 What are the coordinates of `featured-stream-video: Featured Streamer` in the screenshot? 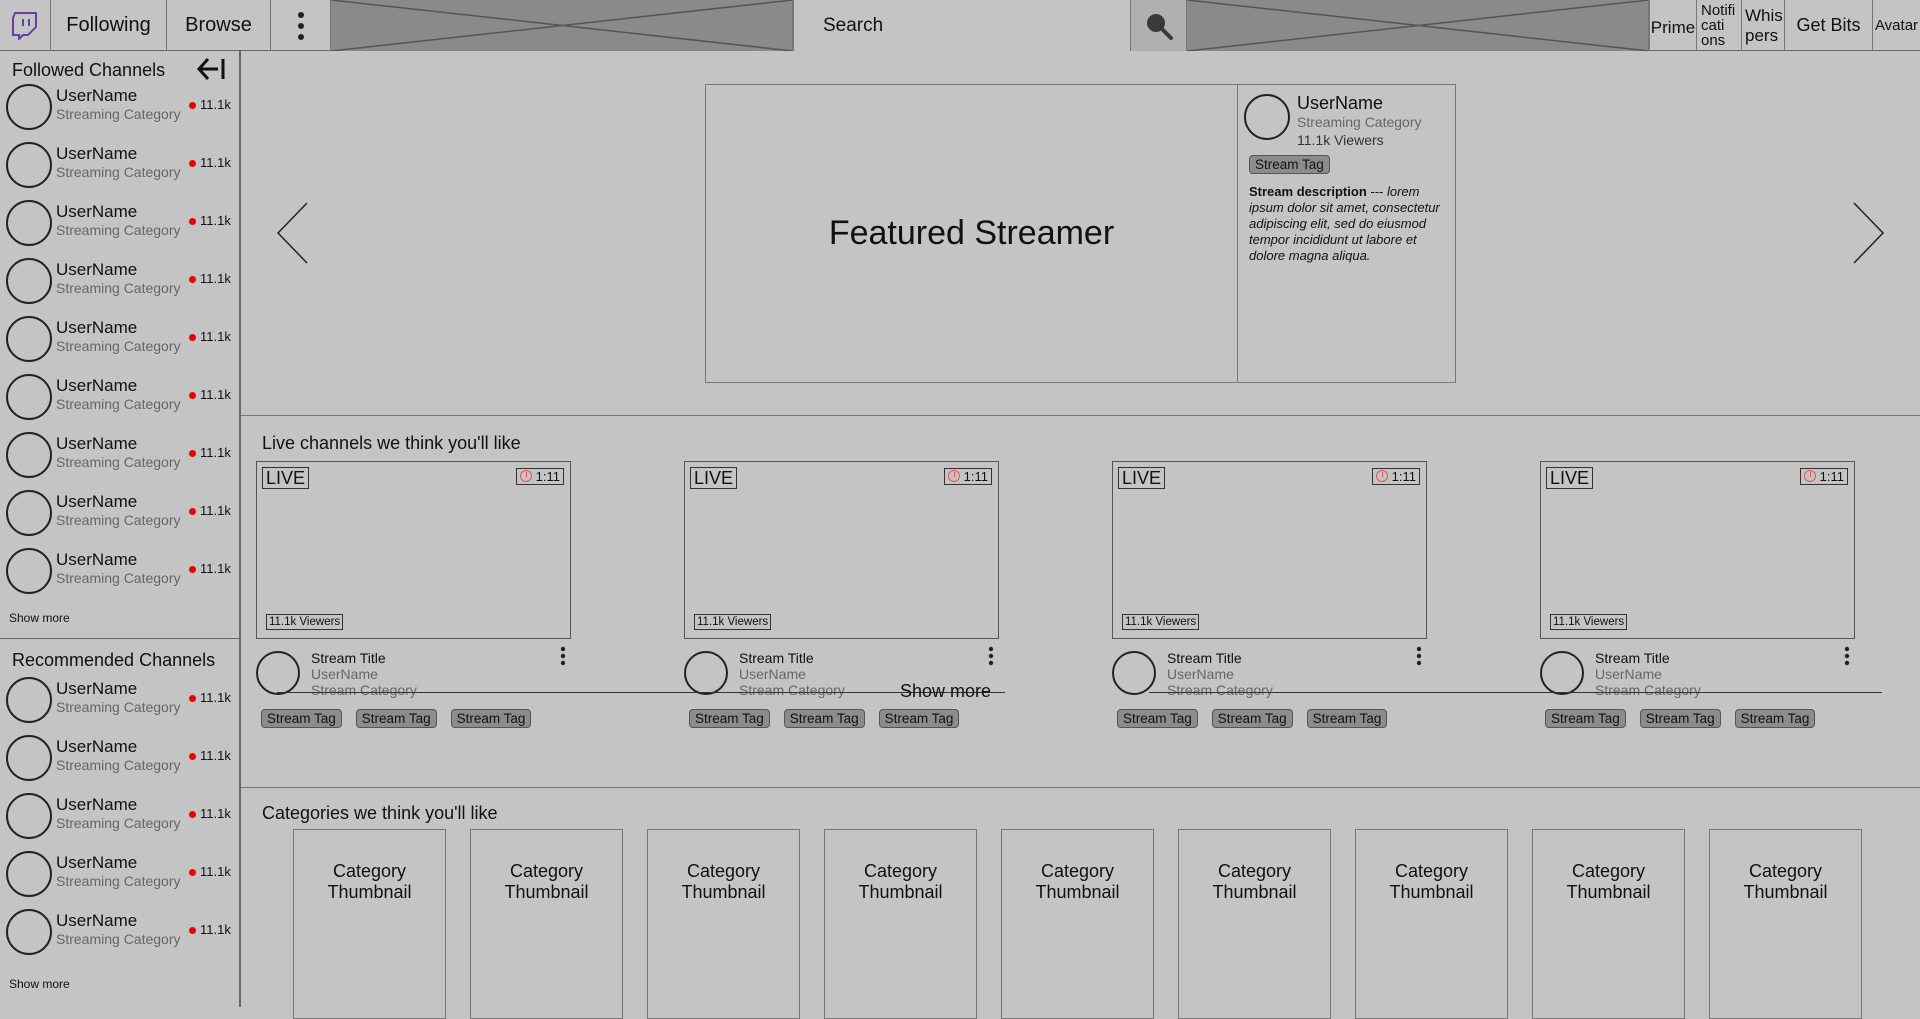 It's located at (971, 233).